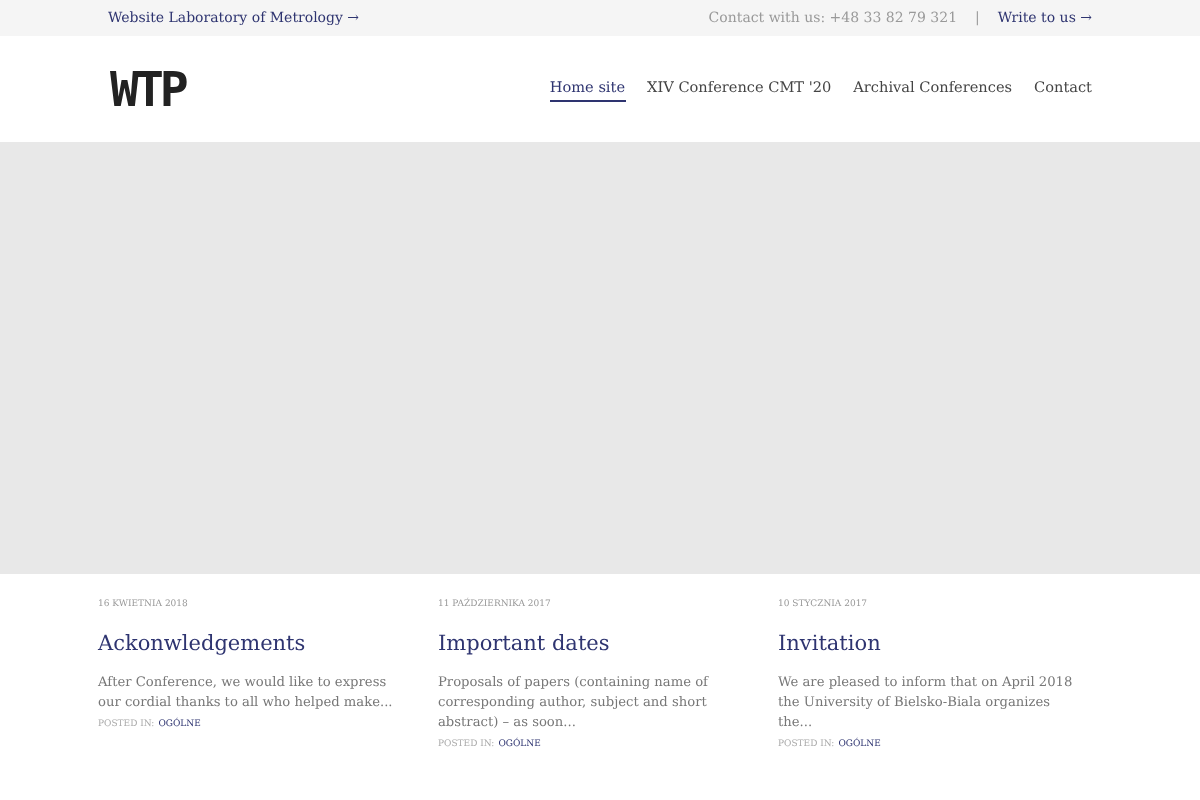 This screenshot has width=1200, height=800. Describe the element at coordinates (250, 644) in the screenshot. I see `post-title: Ackonwledgements` at that location.